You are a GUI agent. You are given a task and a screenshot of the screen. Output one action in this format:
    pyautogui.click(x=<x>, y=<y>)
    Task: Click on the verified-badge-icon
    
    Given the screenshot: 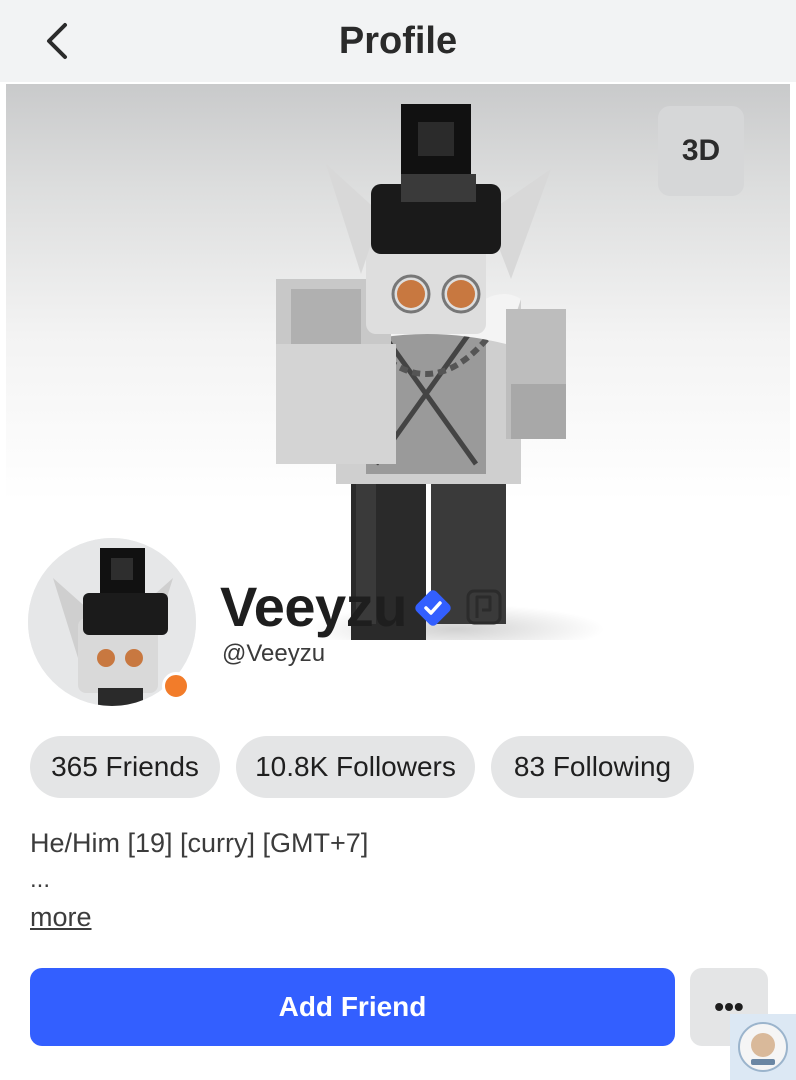 What is the action you would take?
    pyautogui.click(x=433, y=608)
    